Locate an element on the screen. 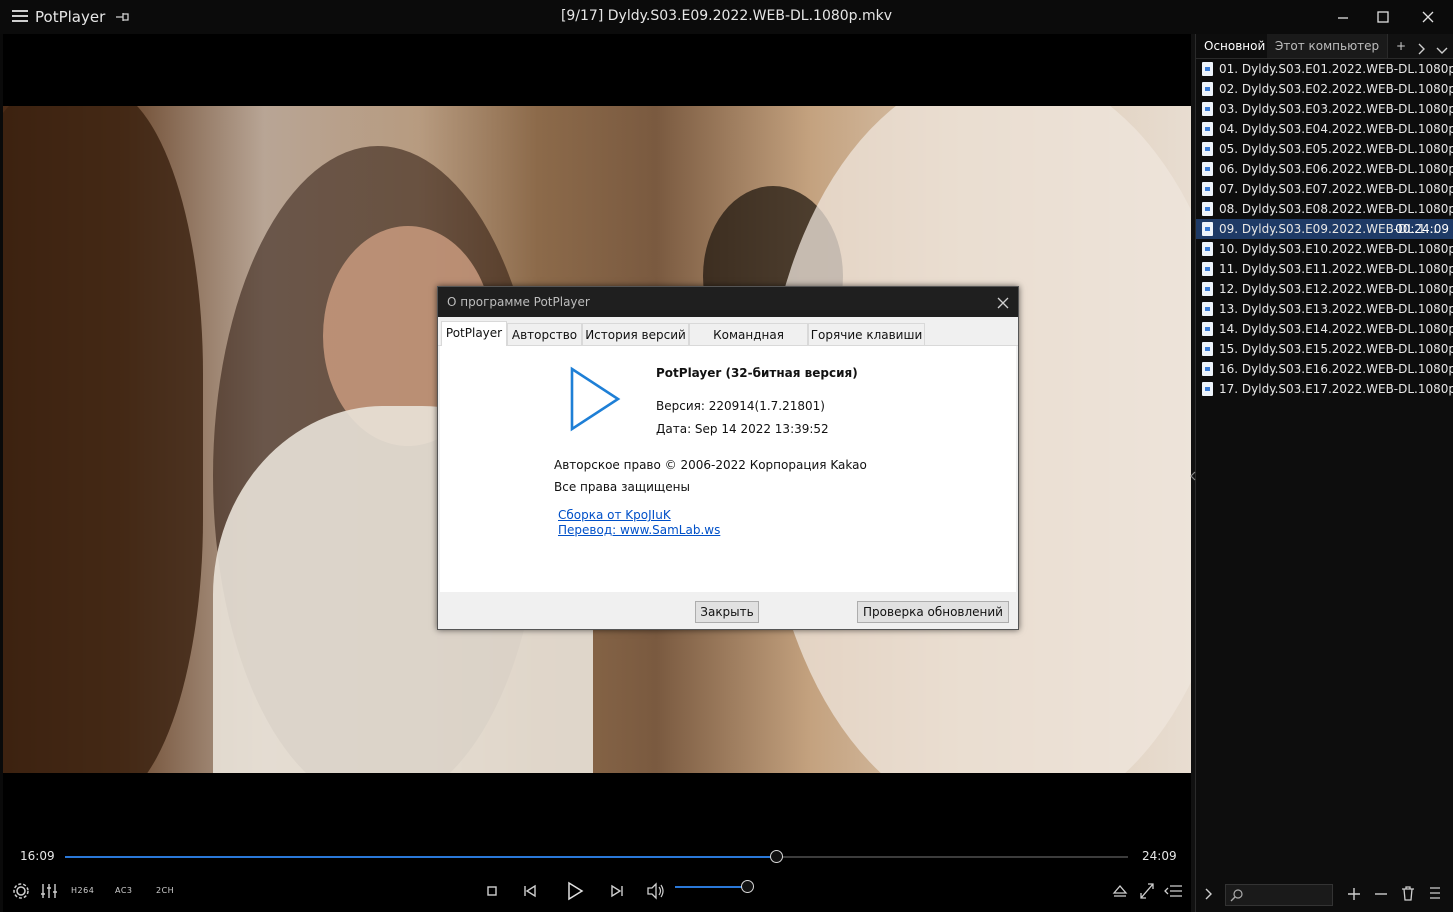 The width and height of the screenshot is (1453, 912). playlist-search-input is located at coordinates (1279, 895).